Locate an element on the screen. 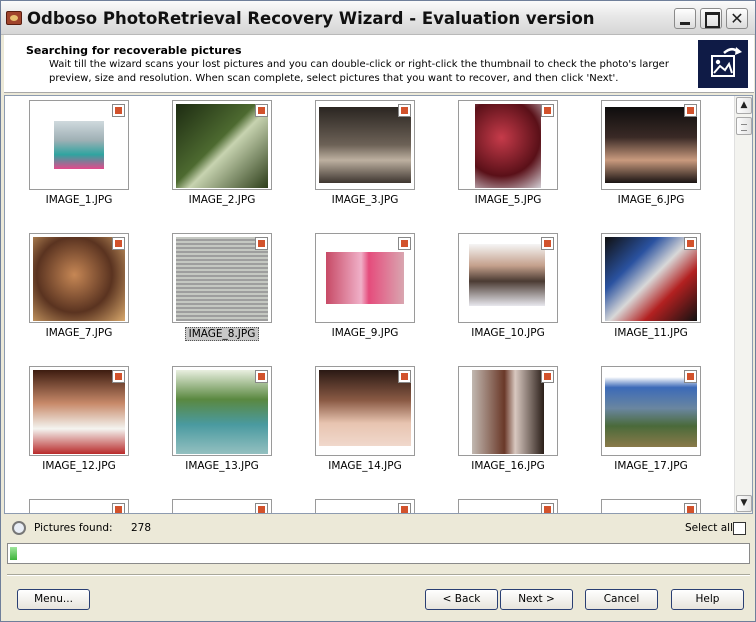 Image resolution: width=756 pixels, height=622 pixels. picture-filename: IMAGE_2.JPG is located at coordinates (222, 200).